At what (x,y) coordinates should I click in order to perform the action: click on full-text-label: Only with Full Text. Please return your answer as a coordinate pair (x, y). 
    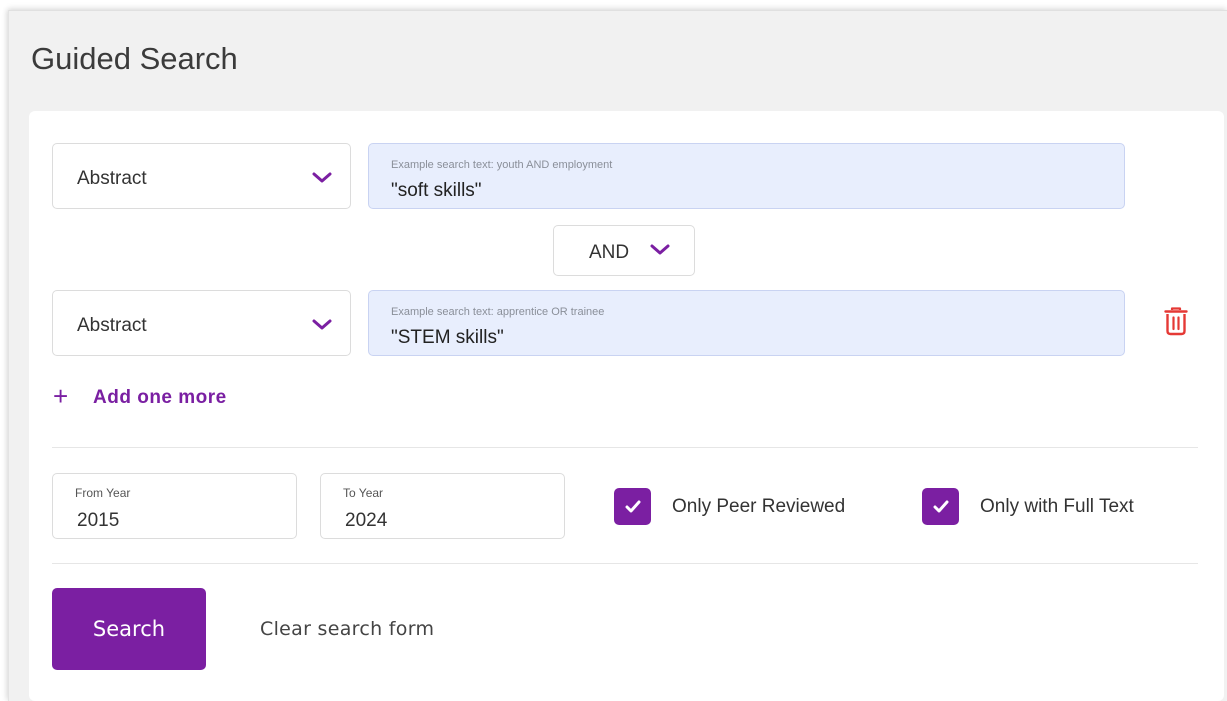
    Looking at the image, I should click on (1057, 506).